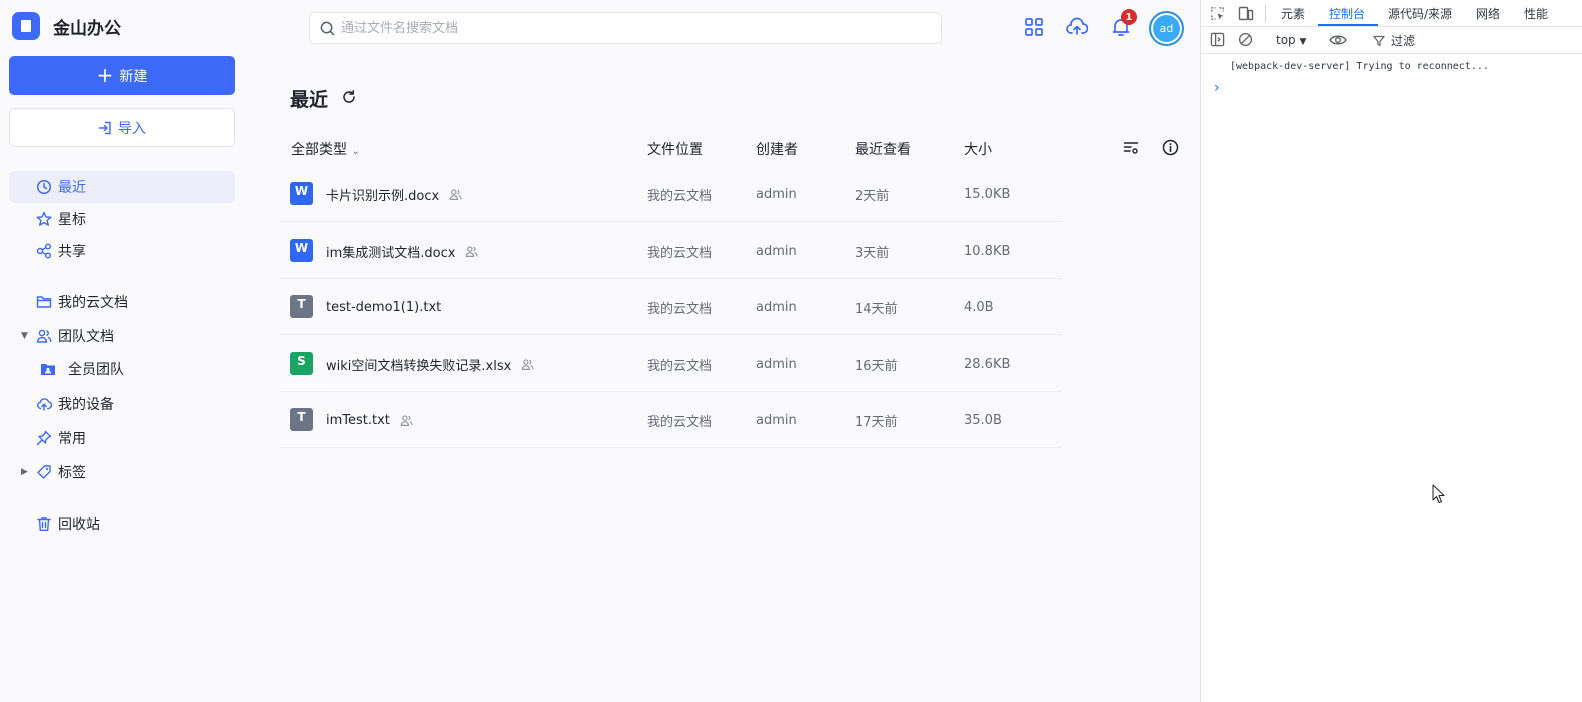 This screenshot has width=1582, height=702. Describe the element at coordinates (978, 149) in the screenshot. I see `column-header-size: 大小` at that location.